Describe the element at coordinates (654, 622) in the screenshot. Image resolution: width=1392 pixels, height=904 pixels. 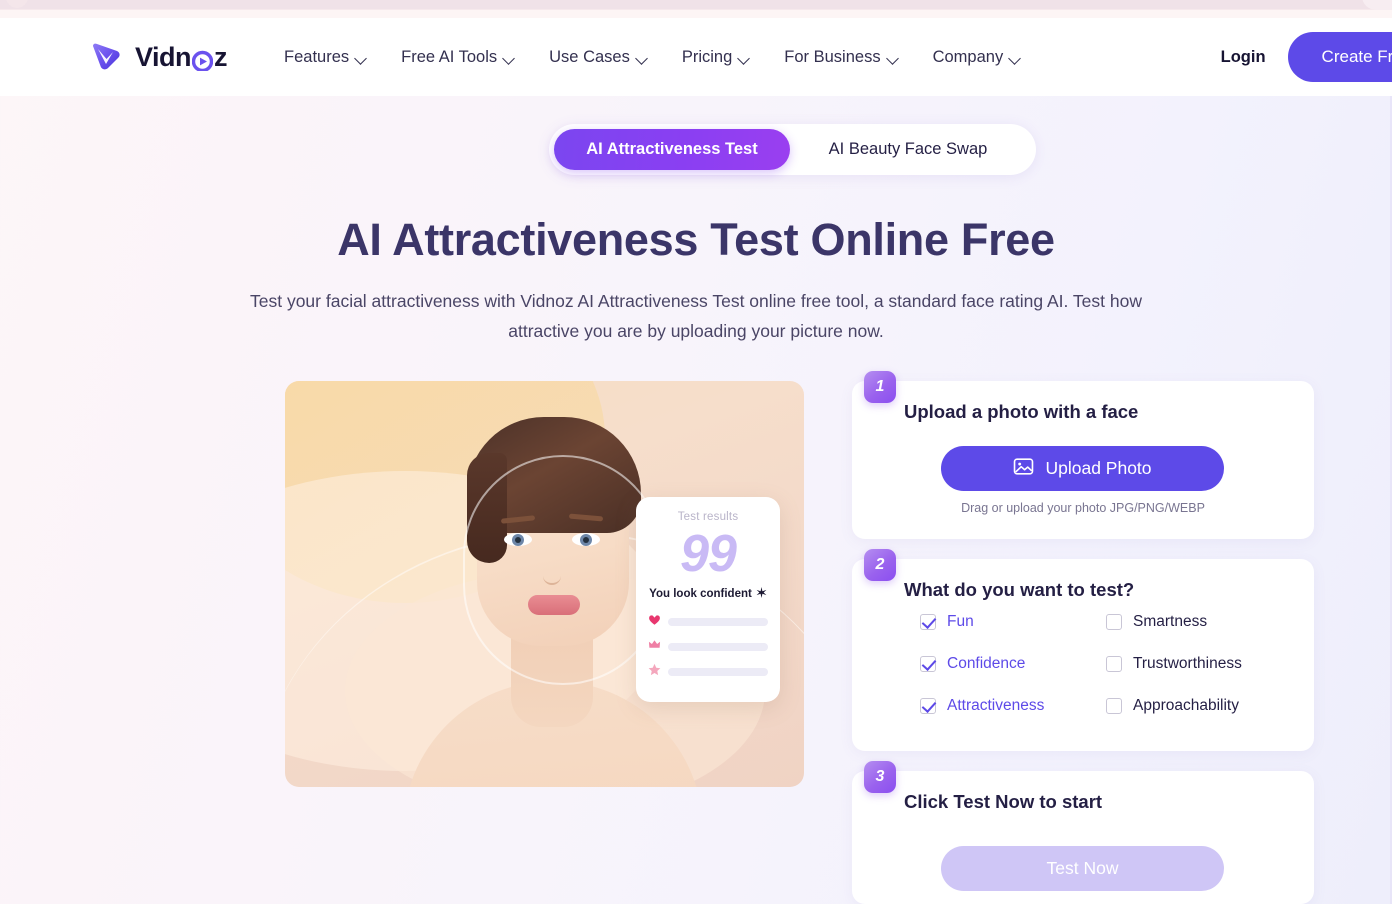
I see `heart-icon` at that location.